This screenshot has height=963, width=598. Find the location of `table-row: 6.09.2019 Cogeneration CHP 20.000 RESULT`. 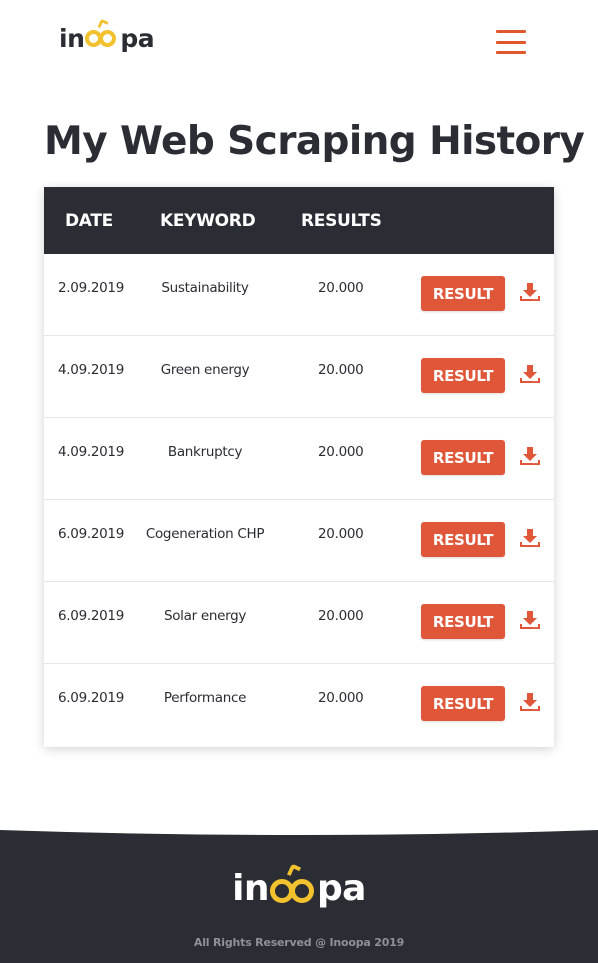

table-row: 6.09.2019 Cogeneration CHP 20.000 RESULT is located at coordinates (299, 541).